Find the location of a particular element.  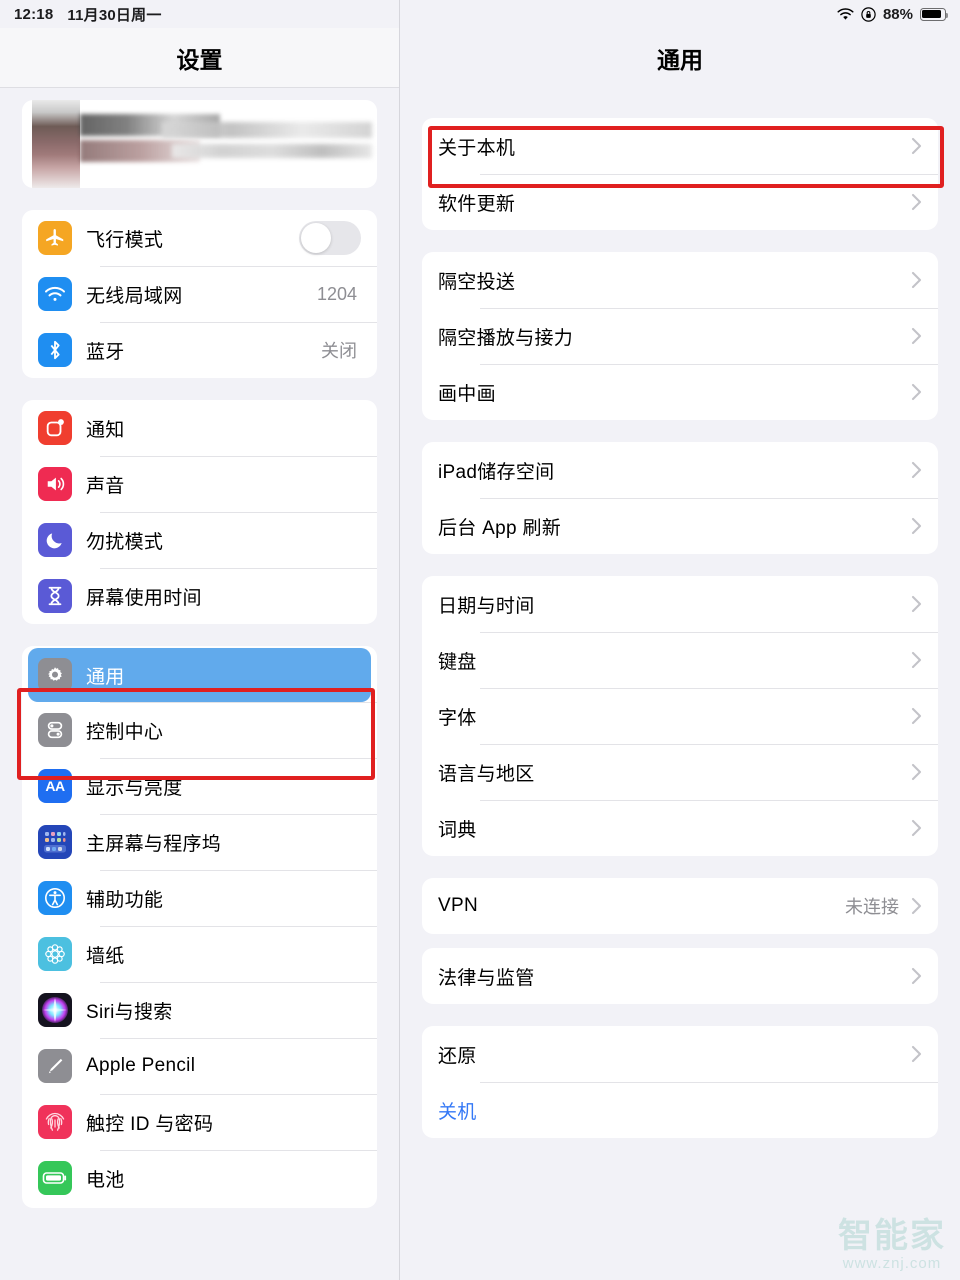

detail-item-vpn: VPN 未连接 is located at coordinates (680, 906).